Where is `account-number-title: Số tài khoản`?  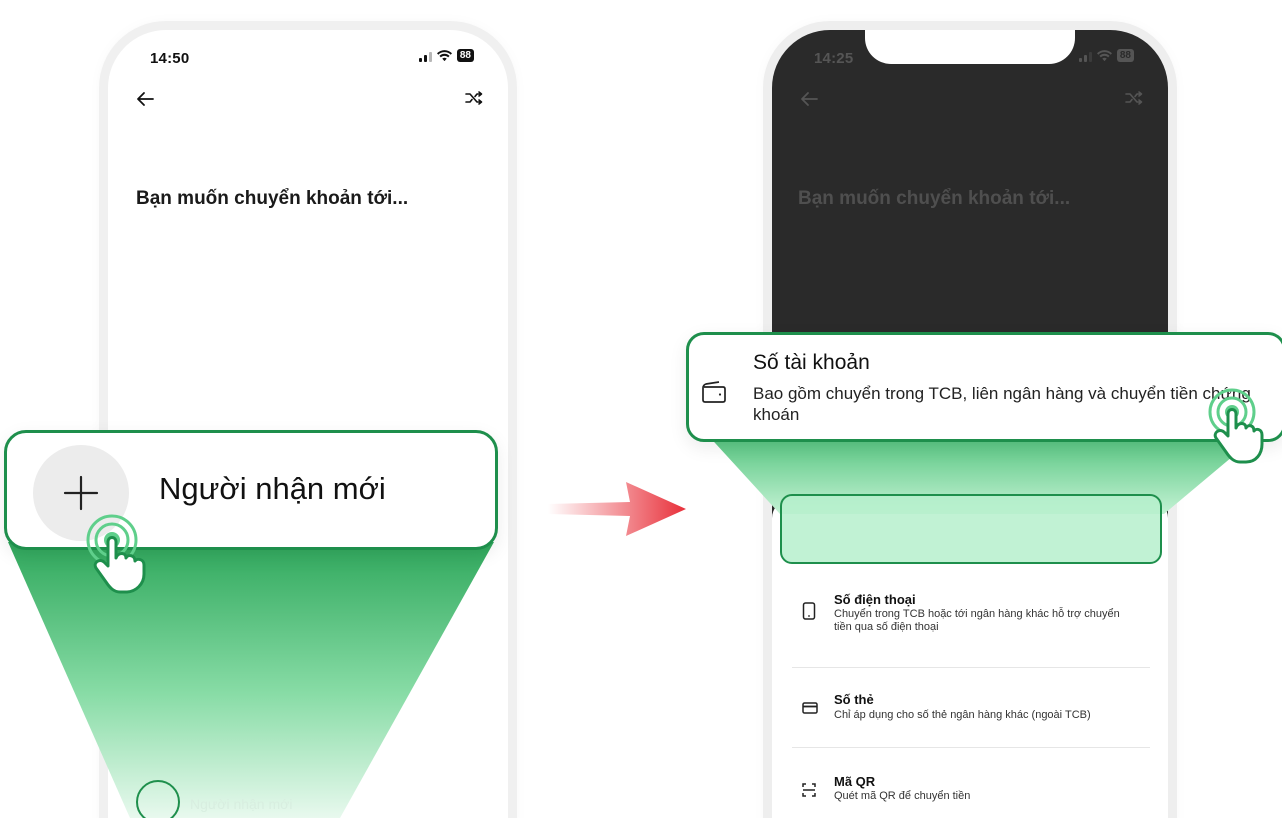
account-number-title: Số tài khoản is located at coordinates (811, 362).